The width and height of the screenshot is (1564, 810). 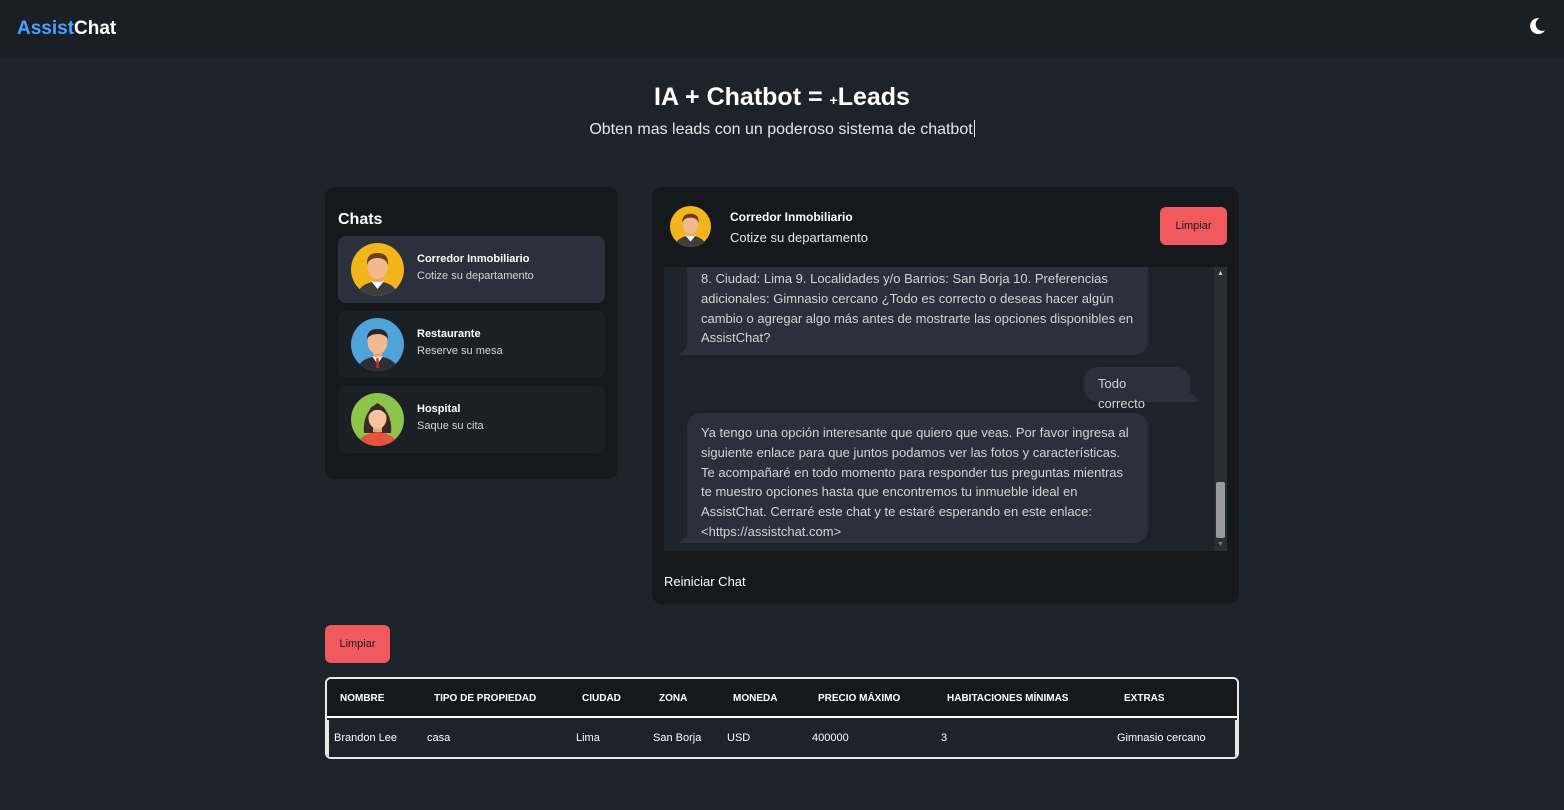 What do you see at coordinates (485, 698) in the screenshot?
I see `column-header: TIPO DE PROPIEDAD` at bounding box center [485, 698].